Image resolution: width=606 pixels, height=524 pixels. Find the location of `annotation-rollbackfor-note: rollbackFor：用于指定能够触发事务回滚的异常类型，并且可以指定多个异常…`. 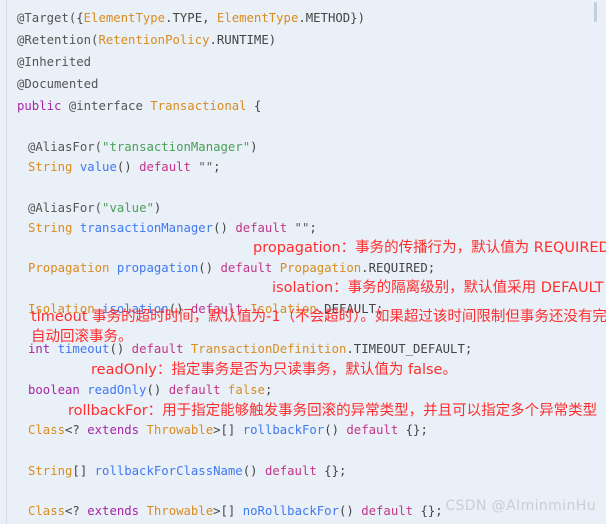

annotation-rollbackfor-note: rollbackFor：用于指定能够触发事务回滚的异常类型，并且可以指定多个异常… is located at coordinates (333, 411).